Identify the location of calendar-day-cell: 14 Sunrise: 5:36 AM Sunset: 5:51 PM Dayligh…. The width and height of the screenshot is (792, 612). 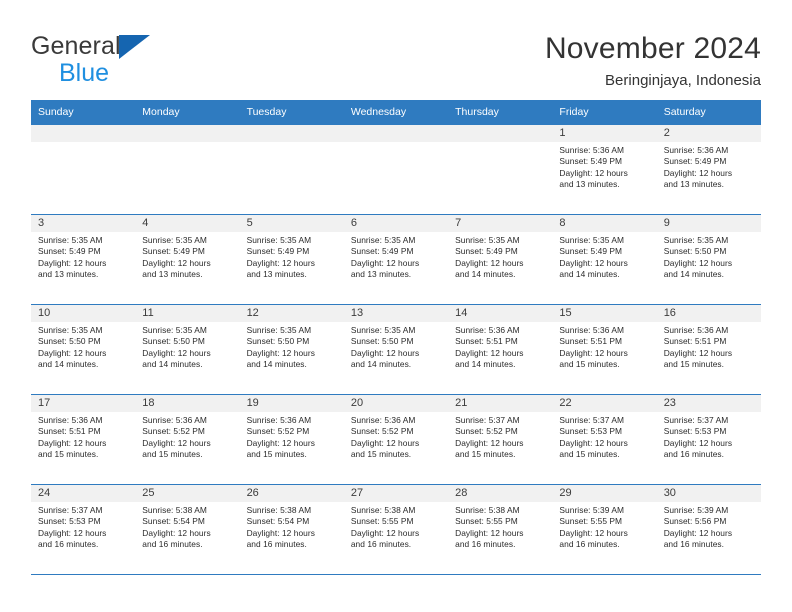
(500, 349).